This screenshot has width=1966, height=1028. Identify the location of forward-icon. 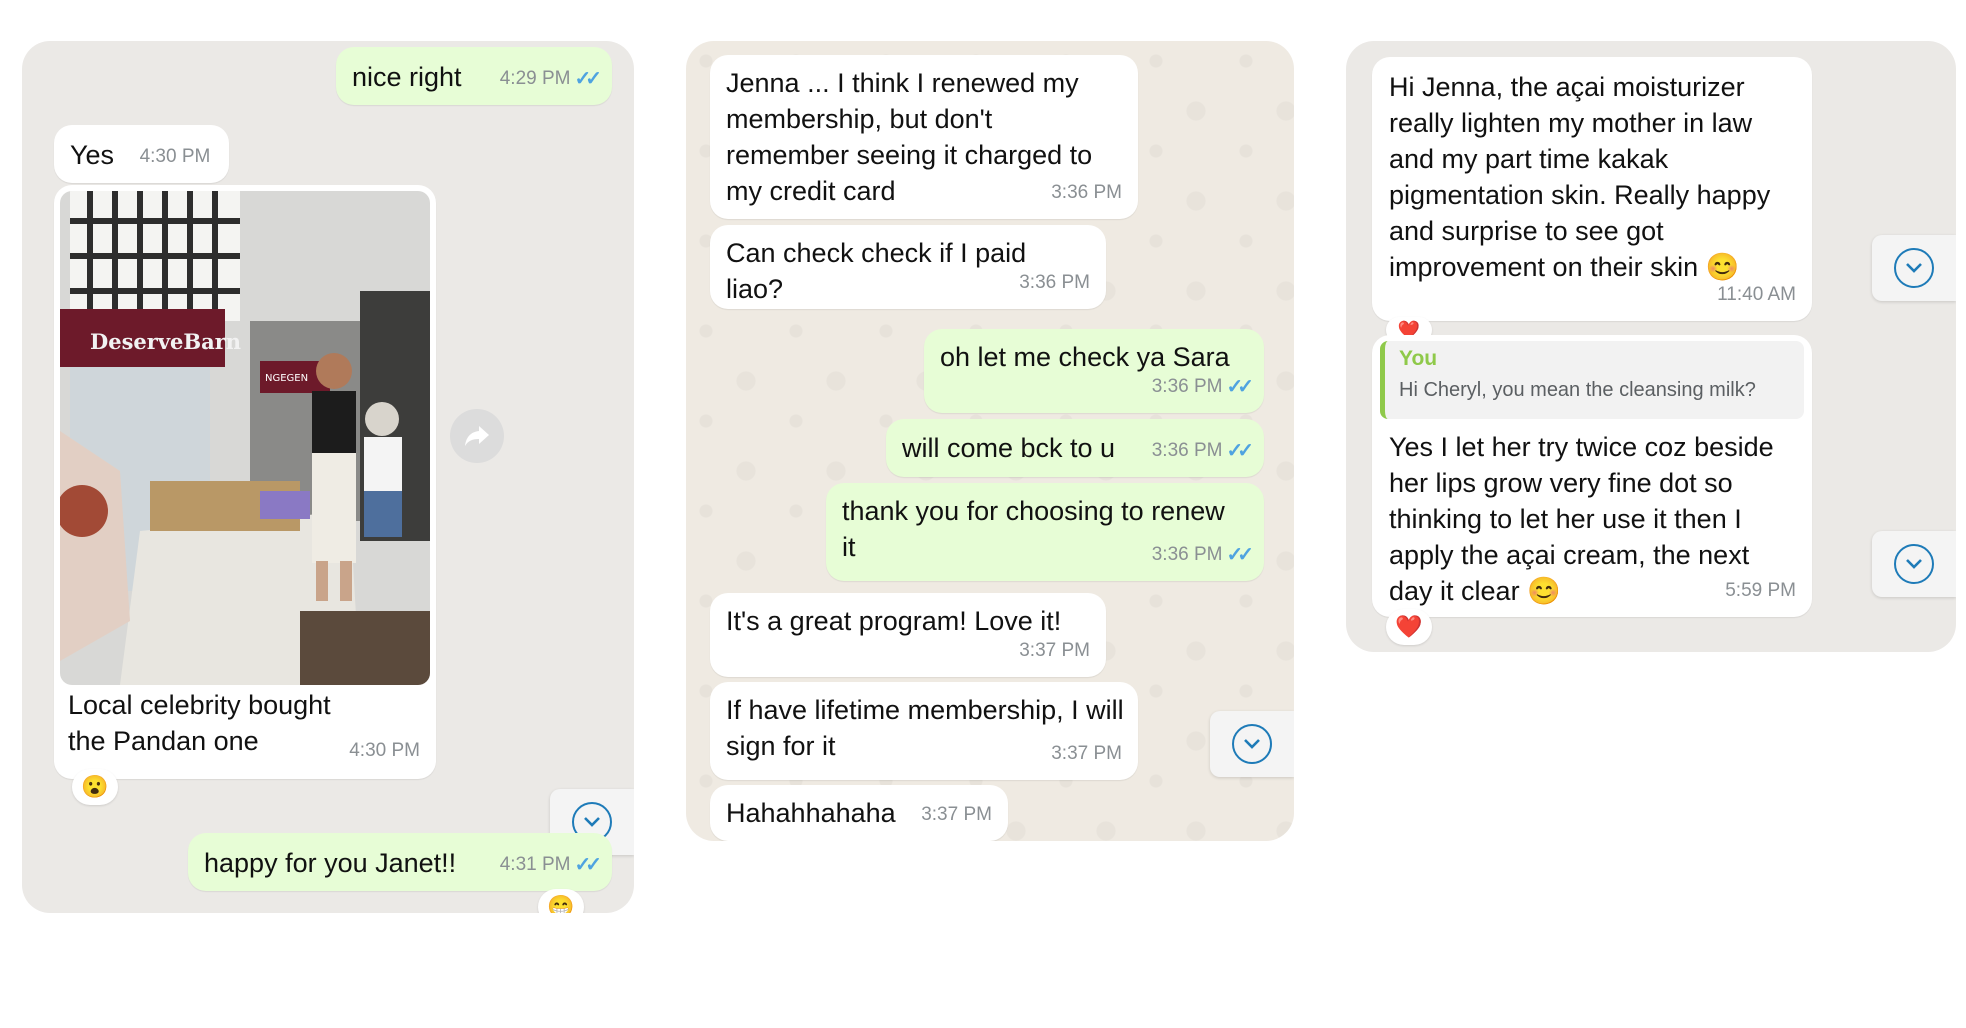
(477, 436).